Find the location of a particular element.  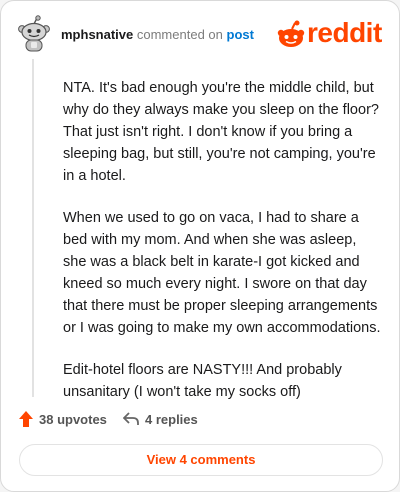

replies-count: 4 replies is located at coordinates (171, 419).